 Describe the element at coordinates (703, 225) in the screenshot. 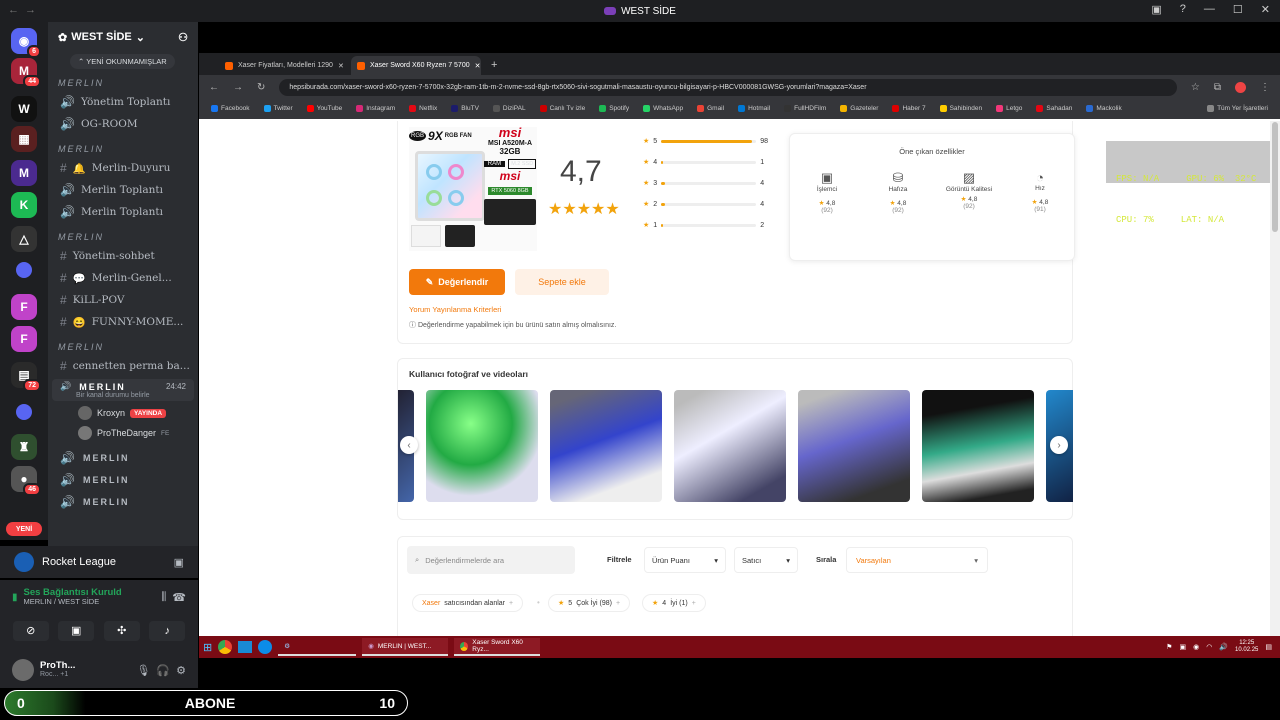

I see `star-row: ★ 1 2` at that location.